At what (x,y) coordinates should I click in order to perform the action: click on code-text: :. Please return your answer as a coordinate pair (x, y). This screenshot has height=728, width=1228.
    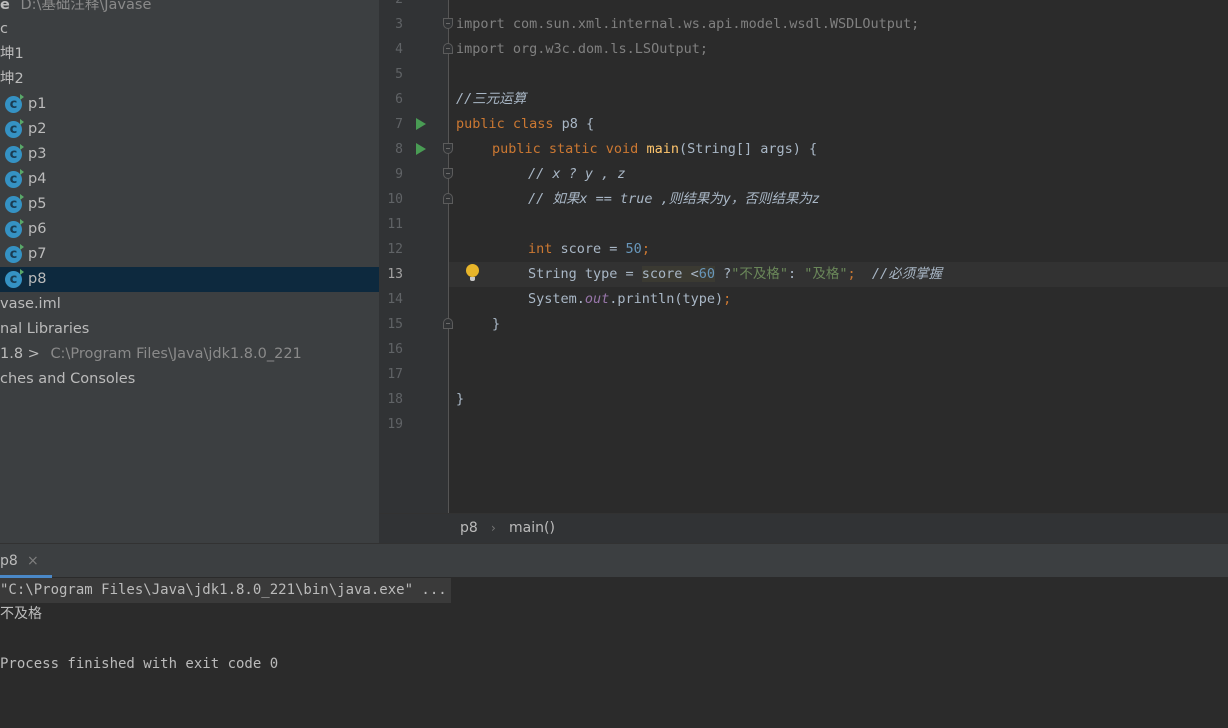
    Looking at the image, I should click on (796, 274).